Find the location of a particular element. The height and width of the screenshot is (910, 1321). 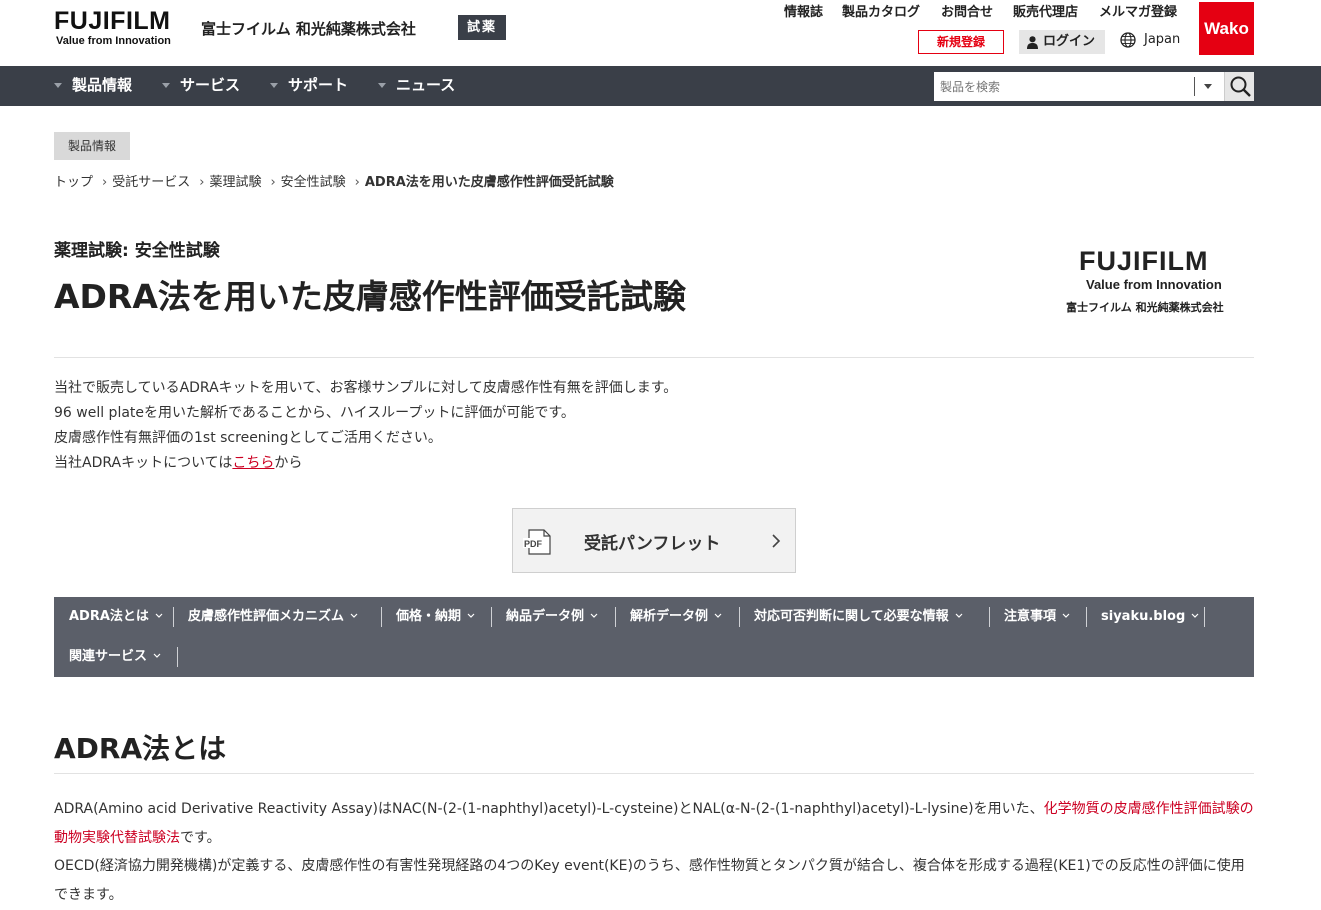

anchor-analysis-data: 解析データ例 is located at coordinates (676, 617).